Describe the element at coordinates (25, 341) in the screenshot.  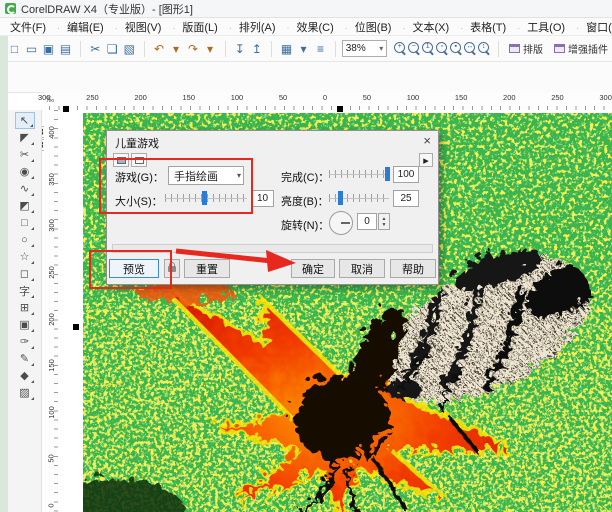
I see `eyedropper-tool: ✑` at that location.